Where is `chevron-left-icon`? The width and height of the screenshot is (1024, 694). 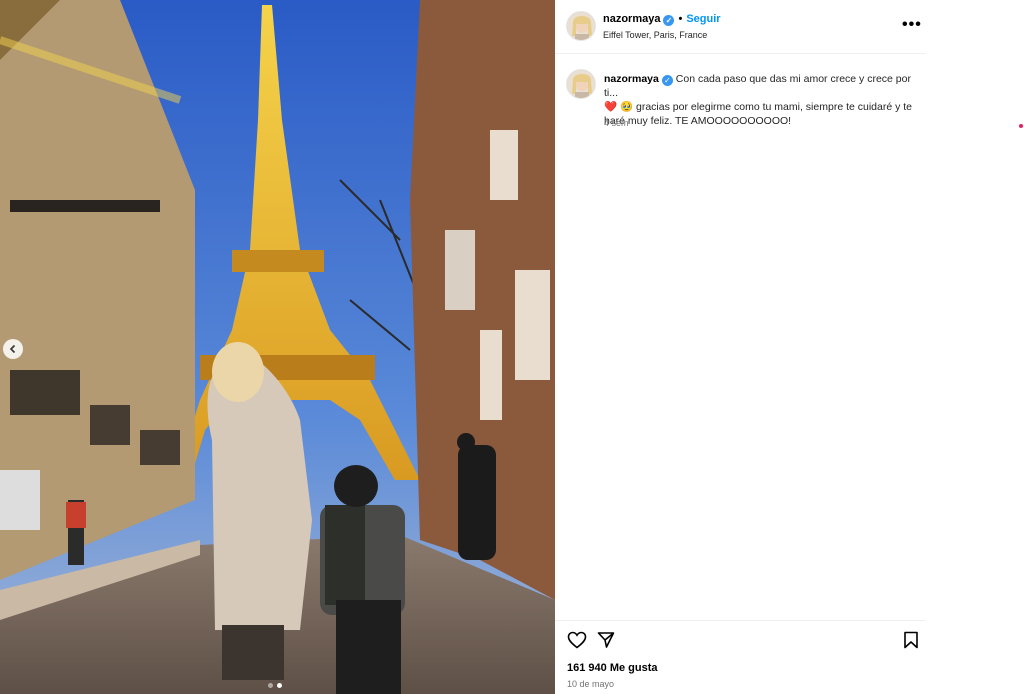 chevron-left-icon is located at coordinates (13, 349).